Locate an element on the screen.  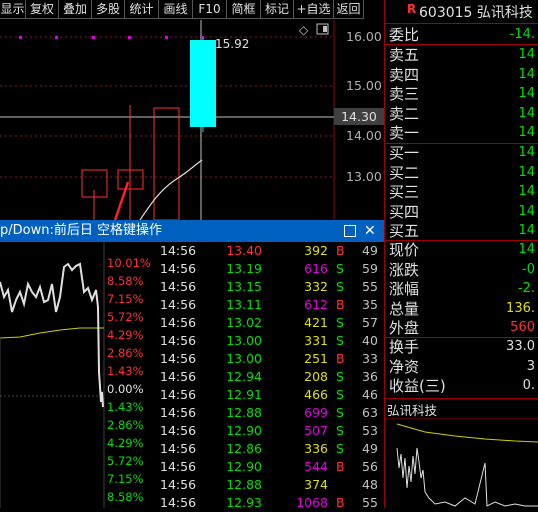
tick-volume: 612 is located at coordinates (316, 304).